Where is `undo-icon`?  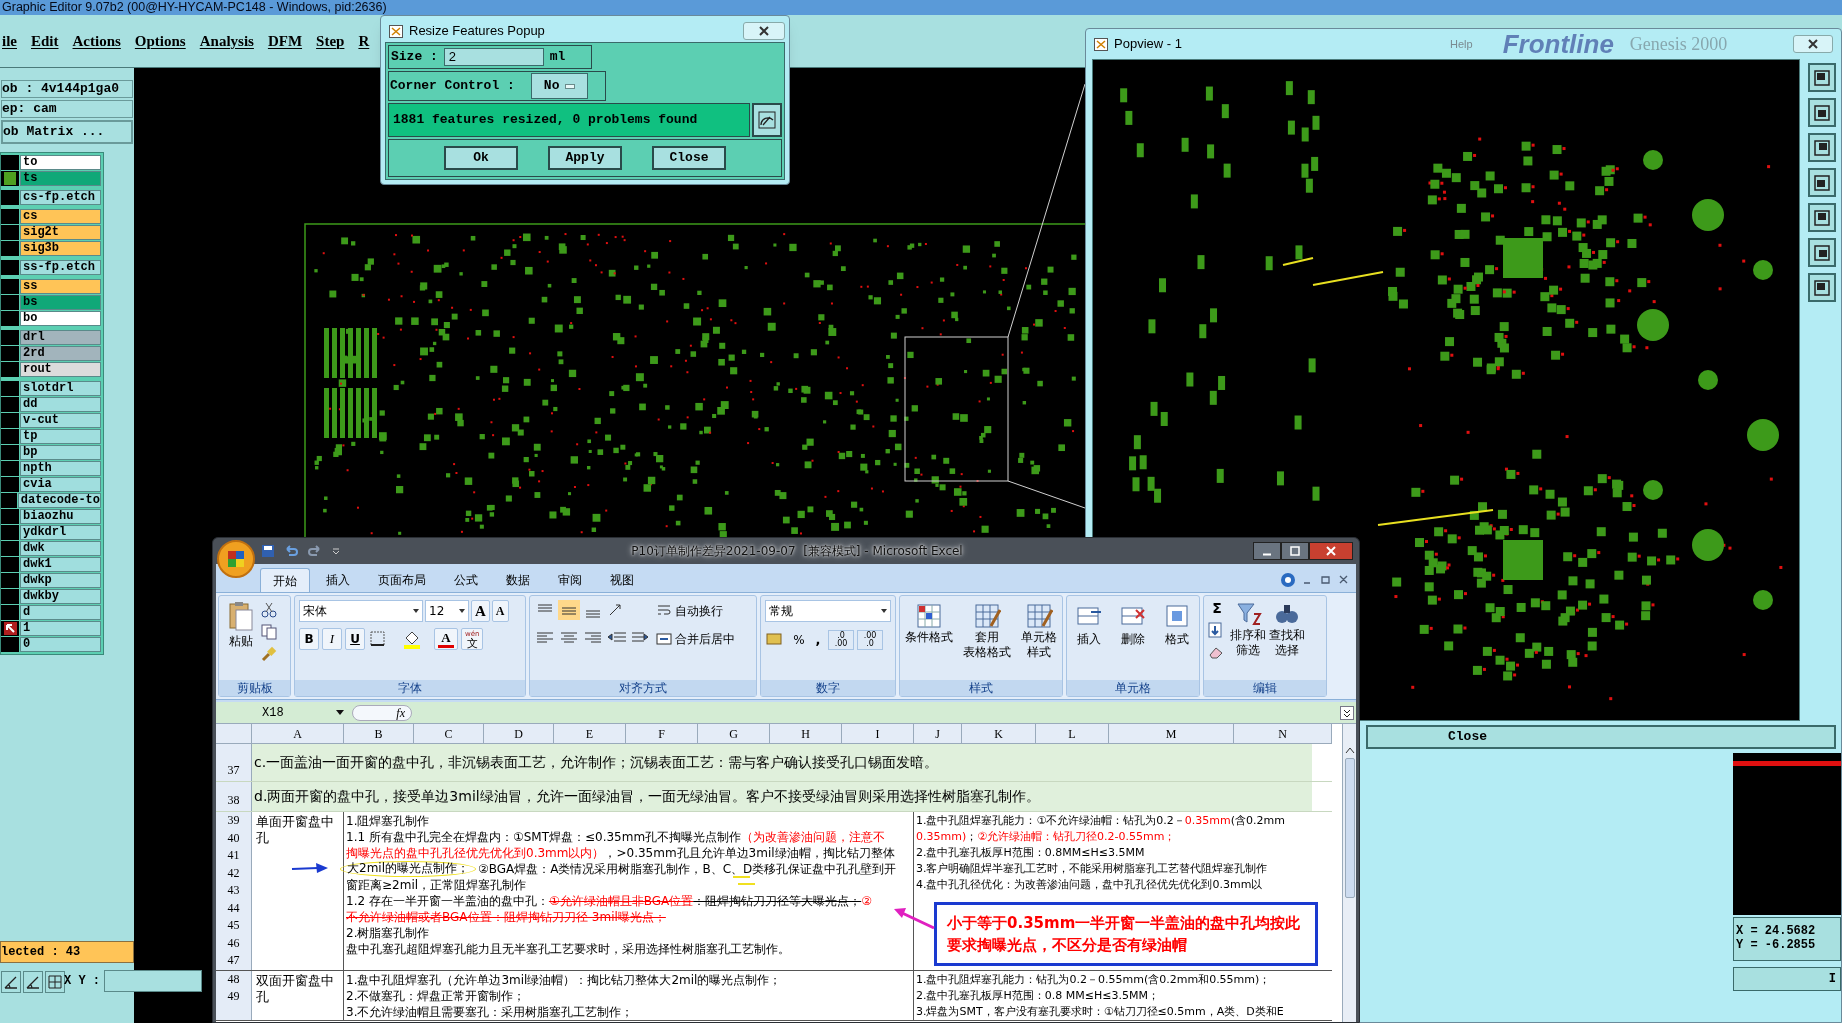 undo-icon is located at coordinates (291, 551).